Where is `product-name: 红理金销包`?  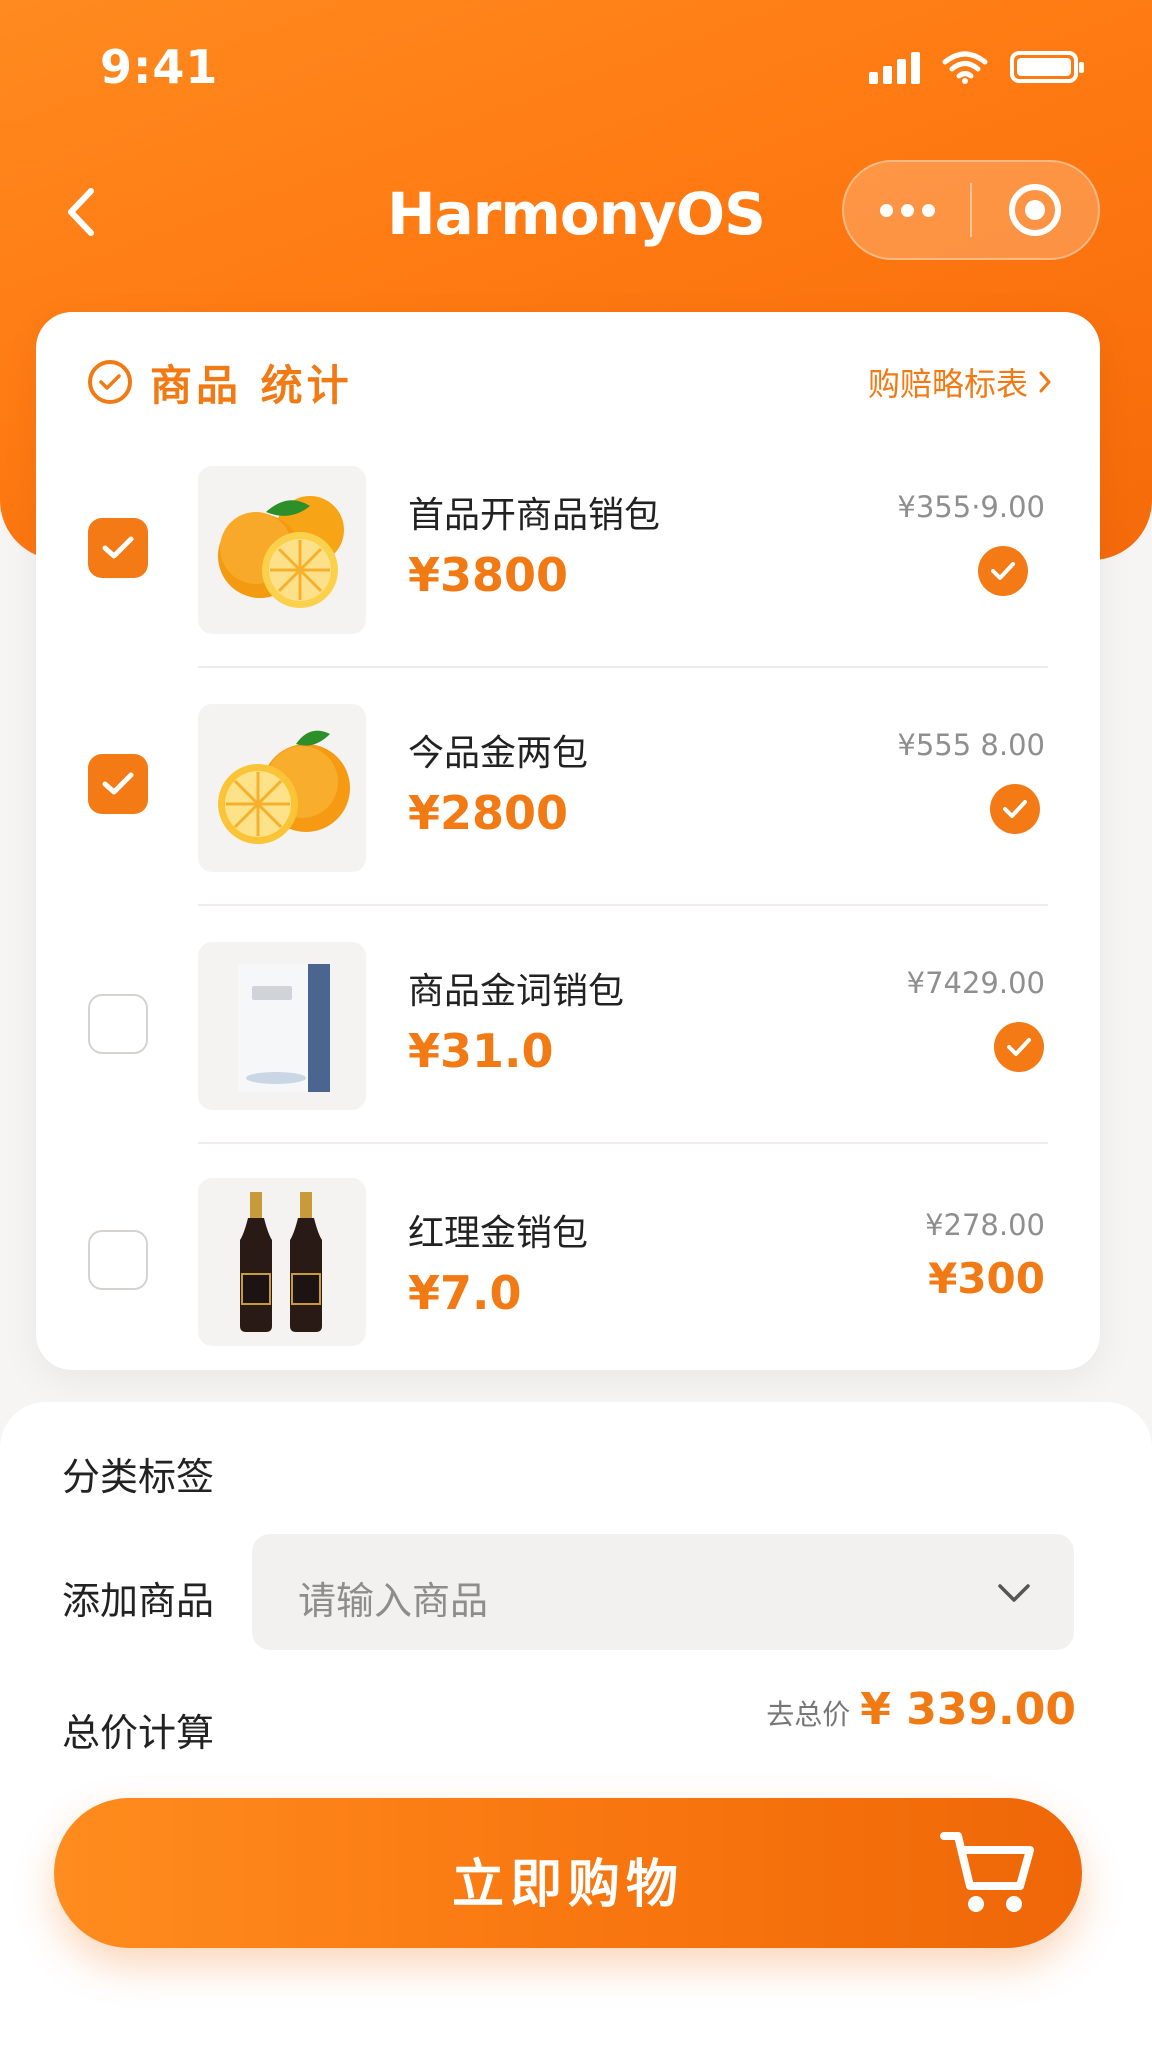
product-name: 红理金销包 is located at coordinates (498, 1233).